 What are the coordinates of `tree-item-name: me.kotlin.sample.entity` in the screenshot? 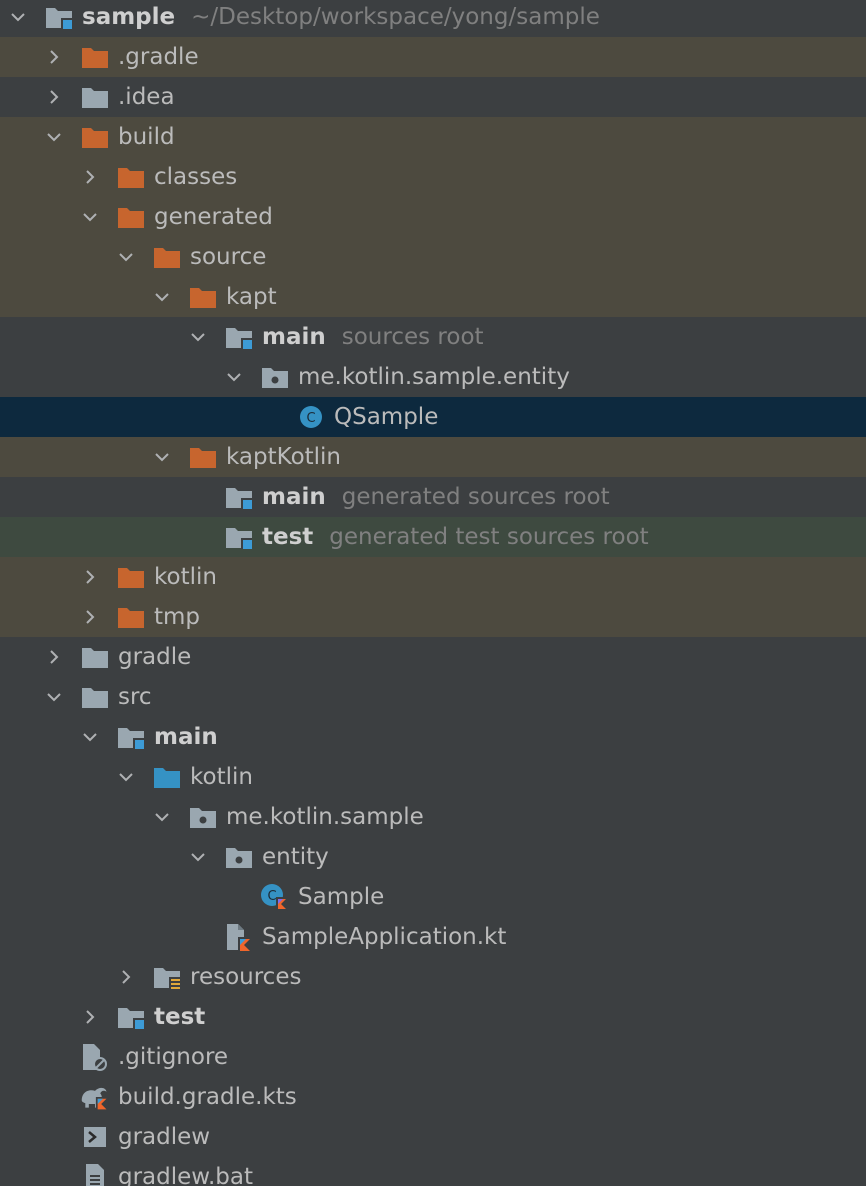 It's located at (434, 377).